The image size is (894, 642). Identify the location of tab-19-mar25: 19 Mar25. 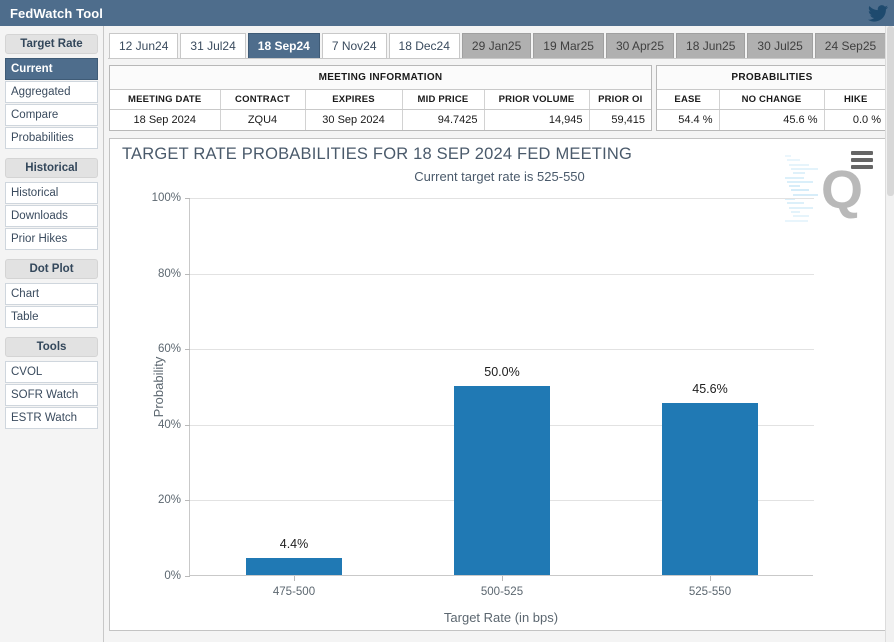
(568, 45).